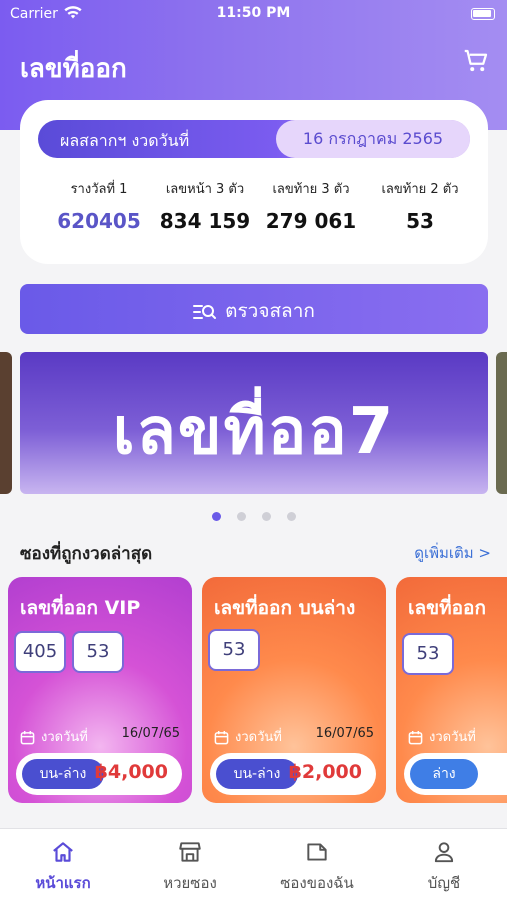  What do you see at coordinates (317, 883) in the screenshot?
I see `tab-label: ซองของฉัน` at bounding box center [317, 883].